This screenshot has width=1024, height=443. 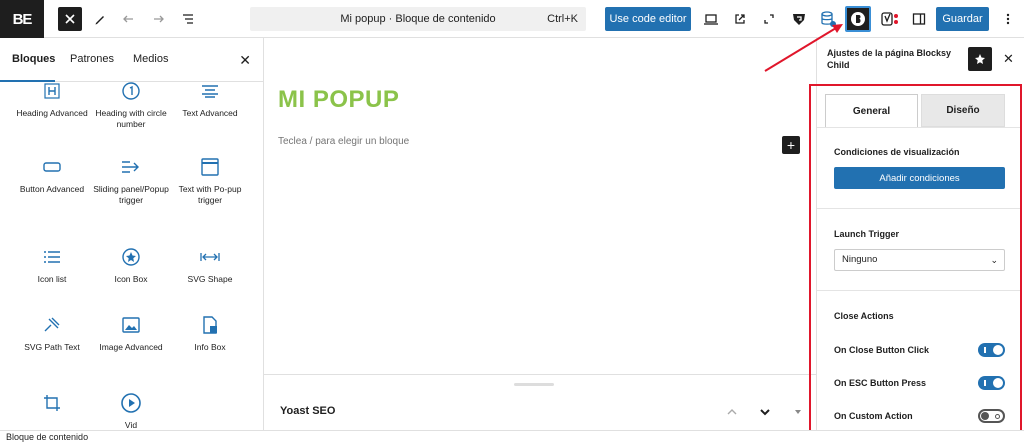 I want to click on resize-handle, so click(x=534, y=384).